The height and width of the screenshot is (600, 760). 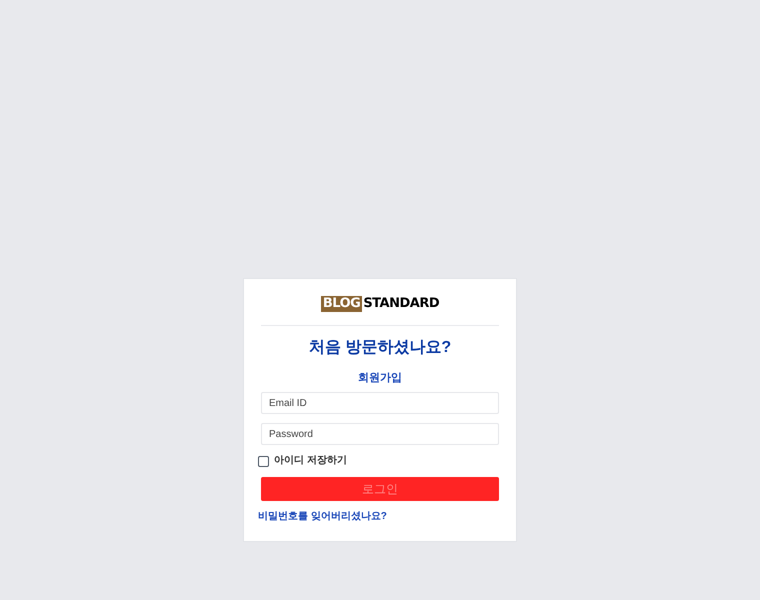 What do you see at coordinates (263, 461) in the screenshot?
I see `checkbox` at bounding box center [263, 461].